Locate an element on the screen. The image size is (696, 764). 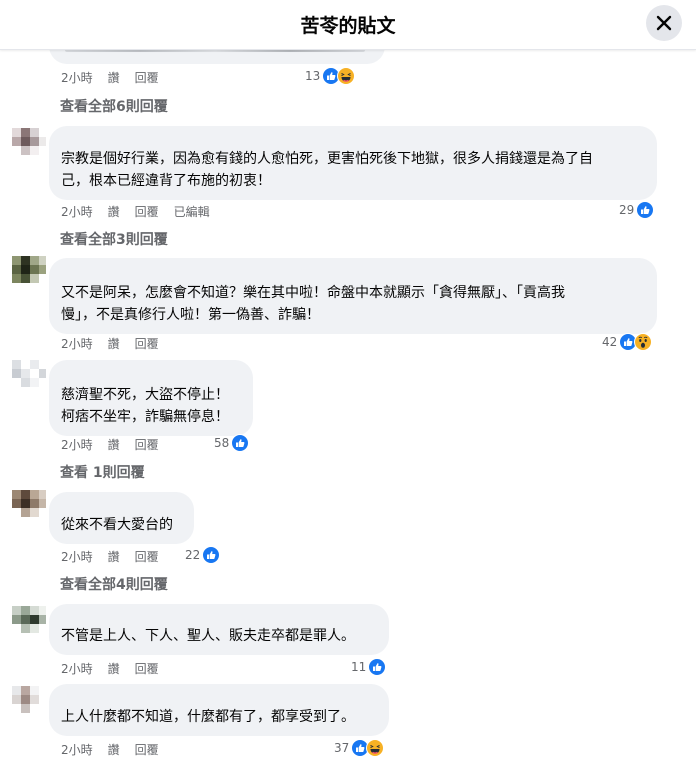
comment-text-line: 又不是阿呆，怎麼會不知道？樂在其中啦！命盤中本就顯示「貪得無厭」、「貢高我 is located at coordinates (313, 293).